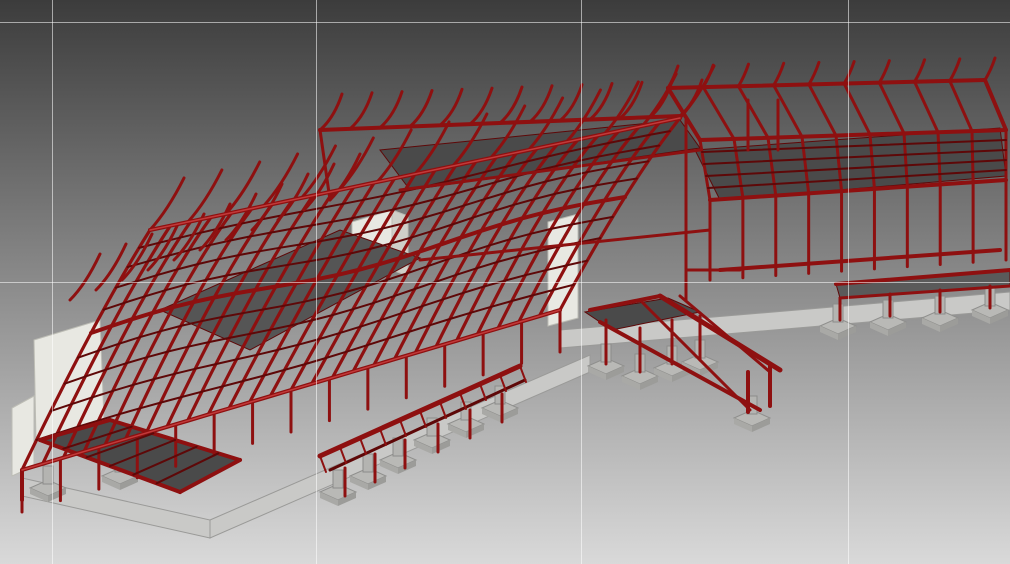 The image size is (1010, 564). Describe the element at coordinates (972, 156) in the screenshot. I see `steel-beam` at that location.